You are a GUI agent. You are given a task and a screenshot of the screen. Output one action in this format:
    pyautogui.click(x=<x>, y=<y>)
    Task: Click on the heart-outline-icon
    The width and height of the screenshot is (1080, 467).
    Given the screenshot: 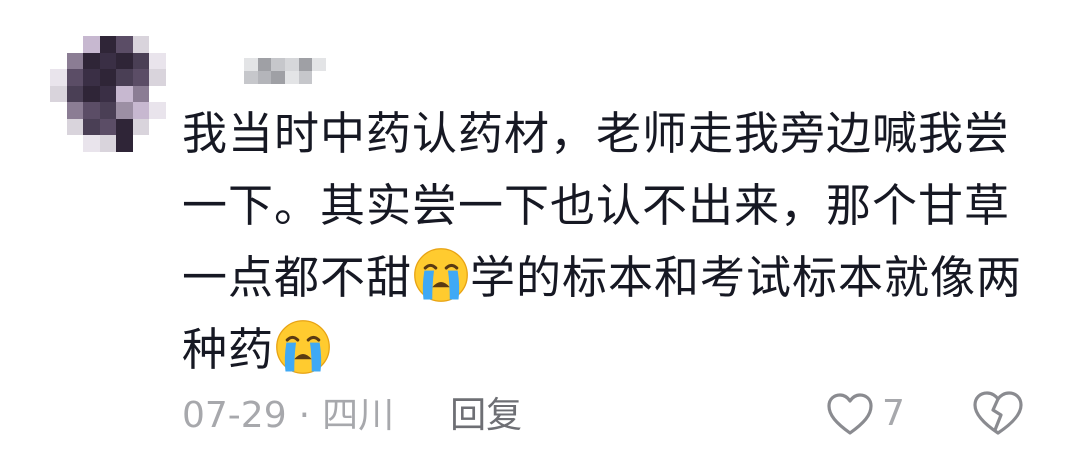 What is the action you would take?
    pyautogui.click(x=850, y=414)
    